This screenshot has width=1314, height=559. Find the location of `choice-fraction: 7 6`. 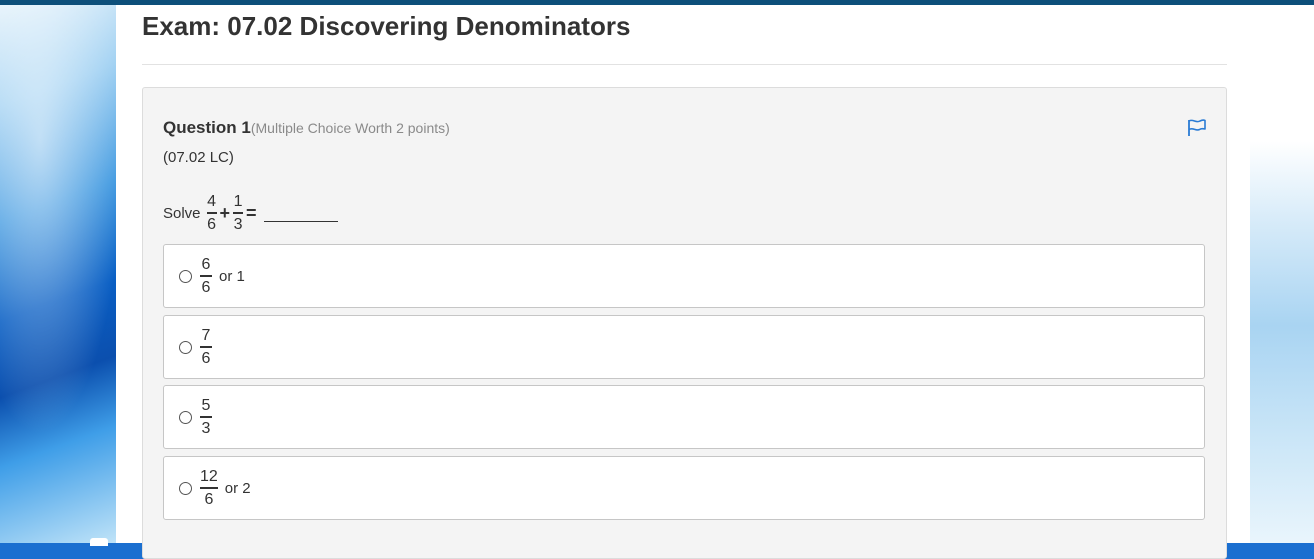

choice-fraction: 7 6 is located at coordinates (206, 347).